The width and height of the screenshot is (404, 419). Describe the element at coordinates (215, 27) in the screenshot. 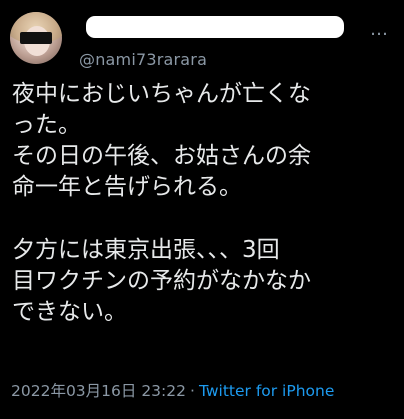

I see `display-name-redacted` at that location.